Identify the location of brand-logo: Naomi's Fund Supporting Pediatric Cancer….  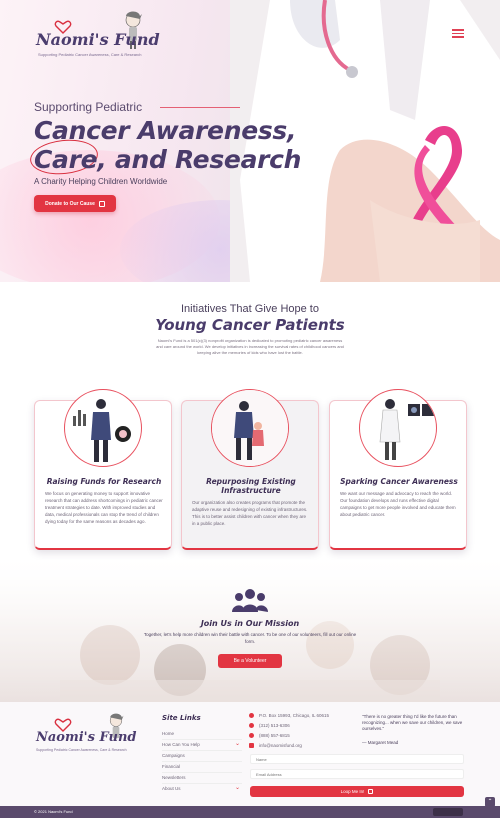
(98, 36).